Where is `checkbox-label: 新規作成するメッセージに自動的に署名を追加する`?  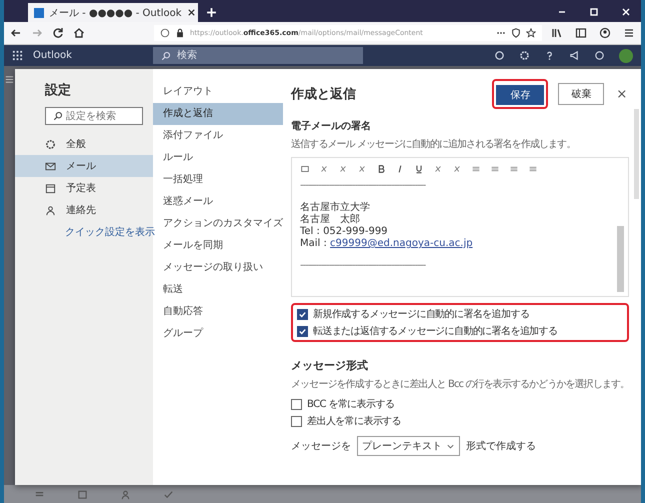
checkbox-label: 新規作成するメッセージに自動的に署名を追加する is located at coordinates (421, 314).